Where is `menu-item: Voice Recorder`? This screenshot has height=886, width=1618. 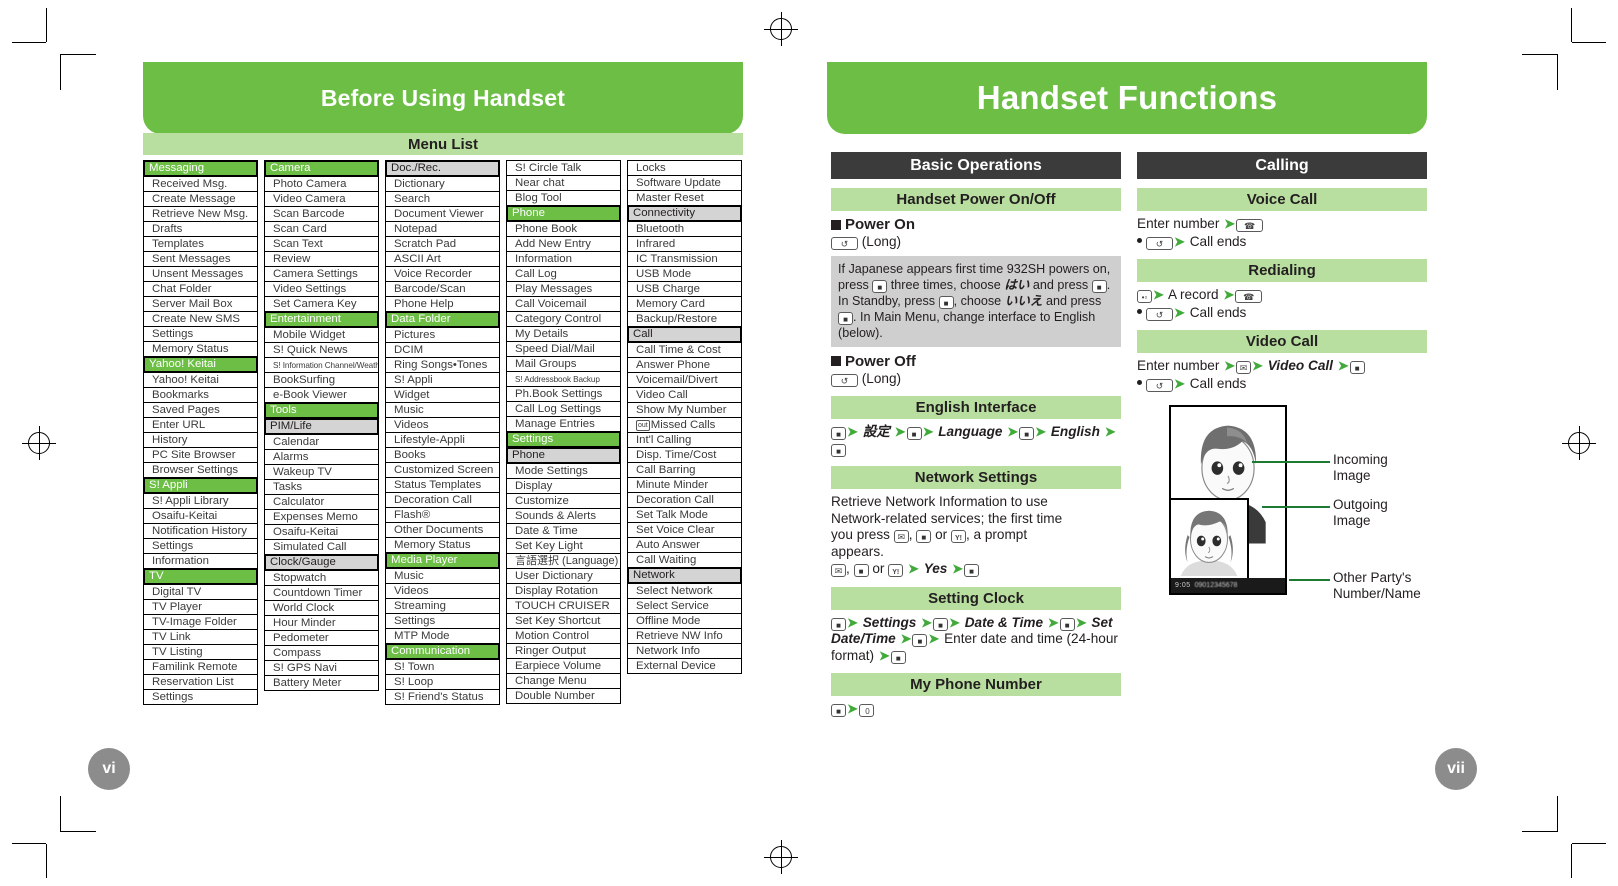
menu-item: Voice Recorder is located at coordinates (442, 274).